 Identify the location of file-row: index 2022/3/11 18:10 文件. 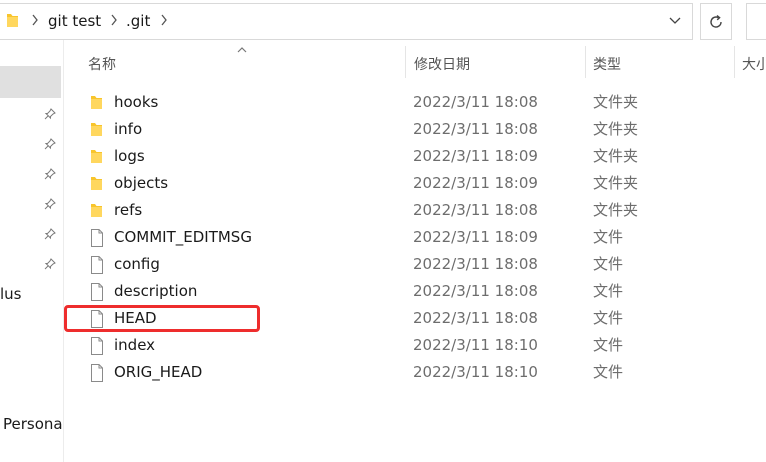
(423, 345).